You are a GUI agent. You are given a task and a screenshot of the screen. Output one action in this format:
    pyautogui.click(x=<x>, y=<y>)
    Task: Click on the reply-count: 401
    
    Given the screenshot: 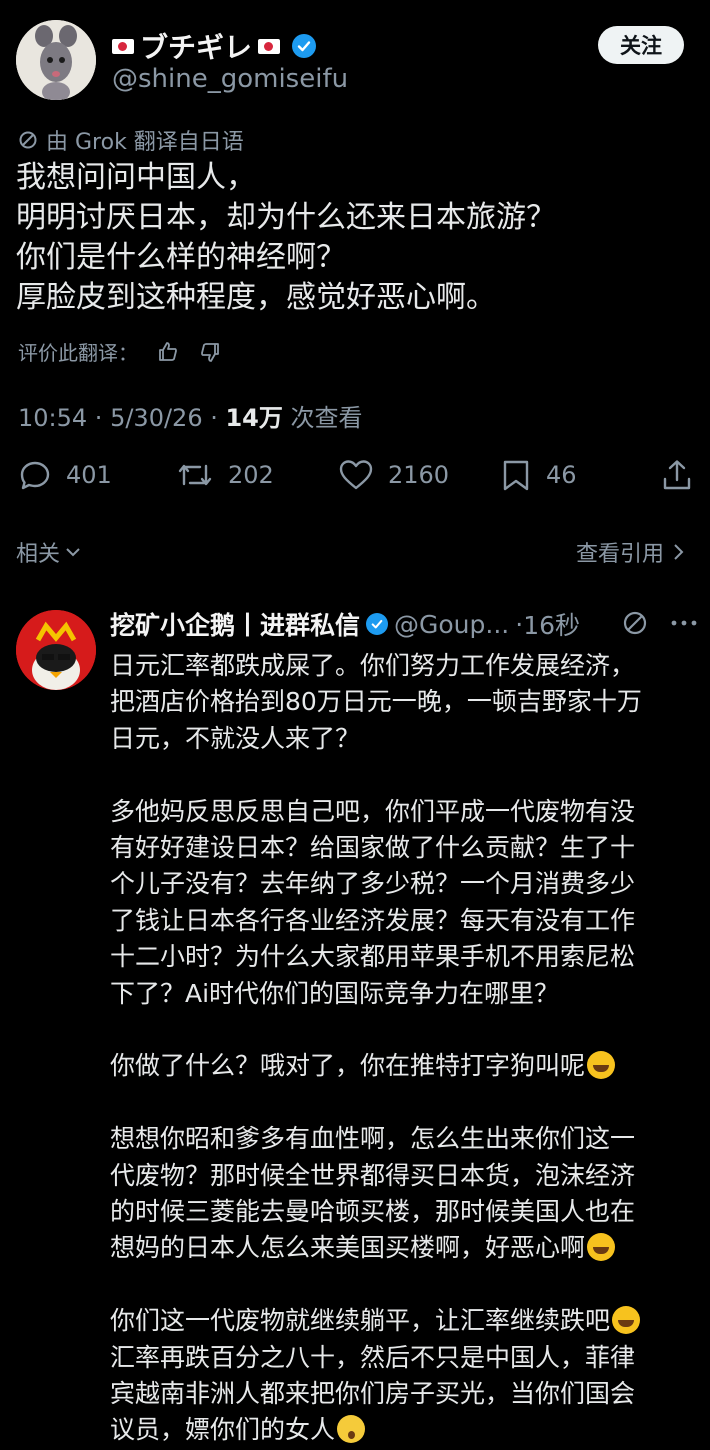 What is the action you would take?
    pyautogui.click(x=89, y=475)
    